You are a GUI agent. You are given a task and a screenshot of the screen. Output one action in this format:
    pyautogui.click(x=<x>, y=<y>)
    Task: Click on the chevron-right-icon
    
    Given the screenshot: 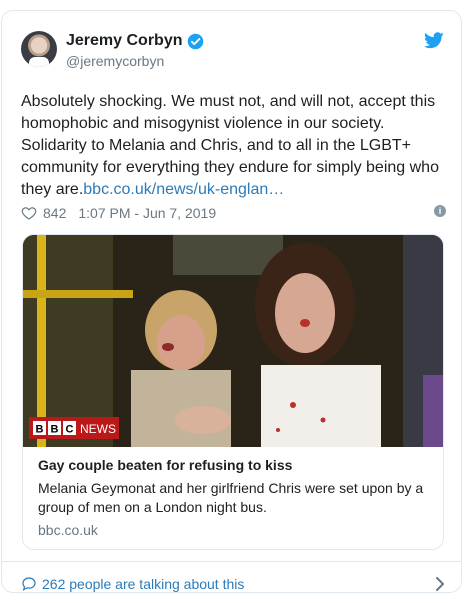 What is the action you would take?
    pyautogui.click(x=440, y=584)
    